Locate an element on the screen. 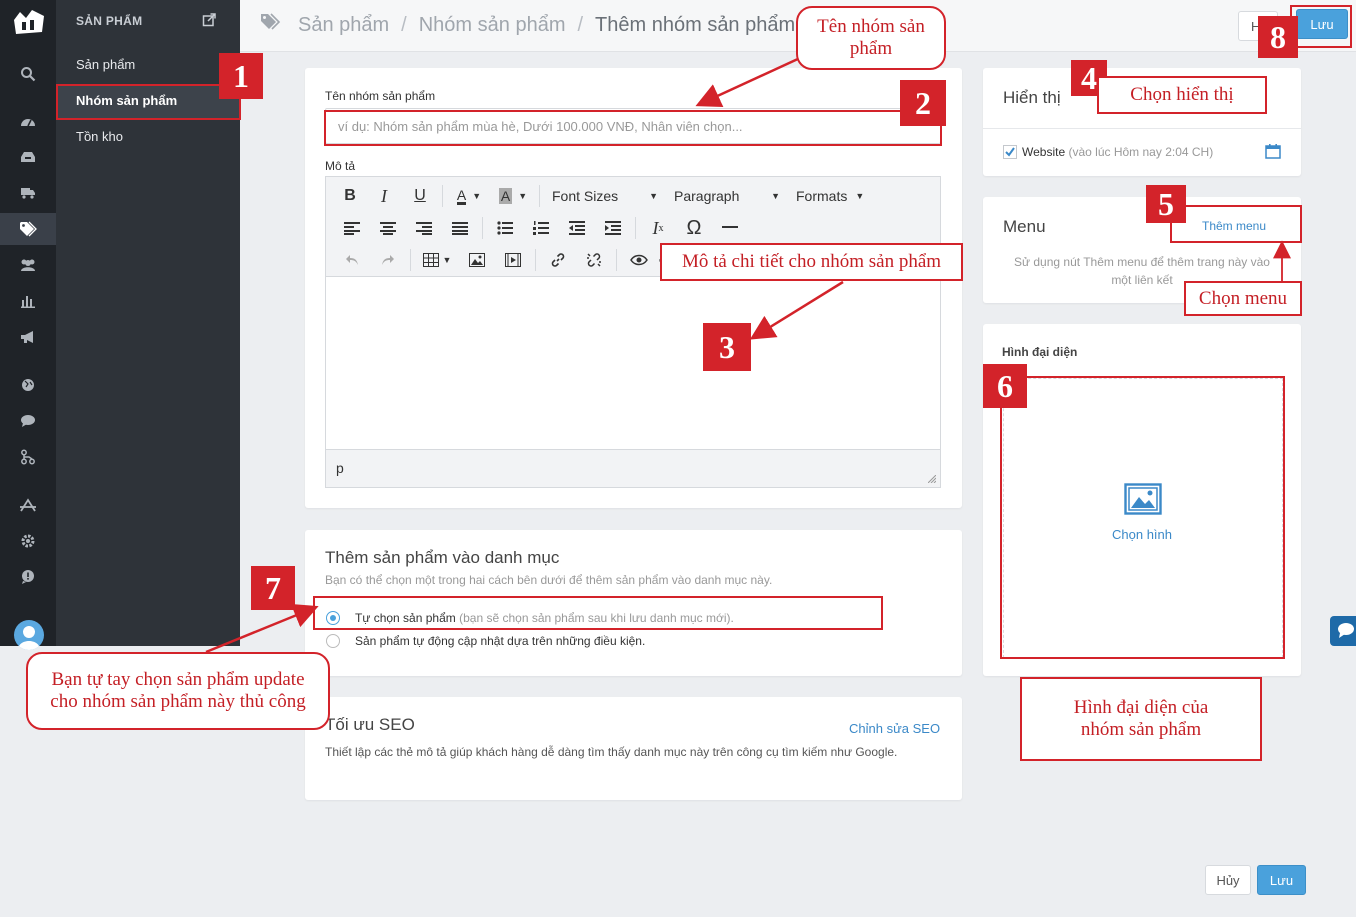 The image size is (1356, 917). annotation-number-3: 3 is located at coordinates (727, 347).